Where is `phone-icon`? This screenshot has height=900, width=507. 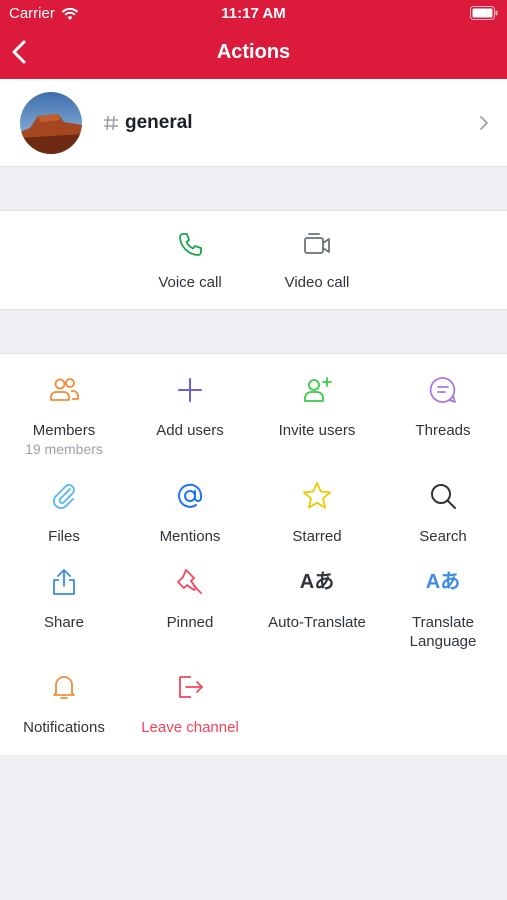
phone-icon is located at coordinates (190, 244).